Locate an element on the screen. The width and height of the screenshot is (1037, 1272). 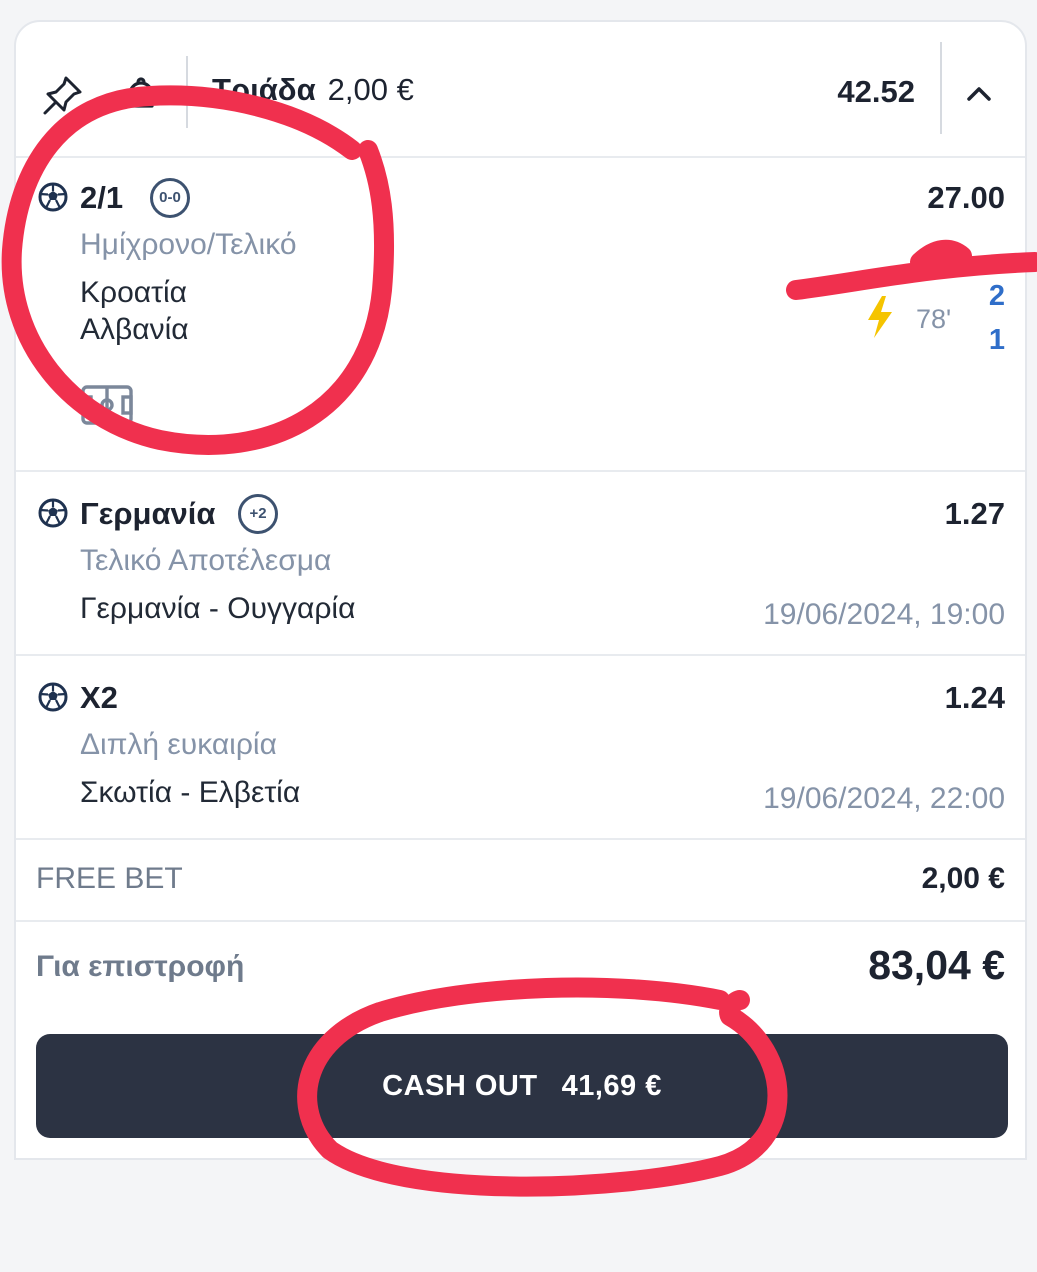
score-badge: 0-0 is located at coordinates (170, 198).